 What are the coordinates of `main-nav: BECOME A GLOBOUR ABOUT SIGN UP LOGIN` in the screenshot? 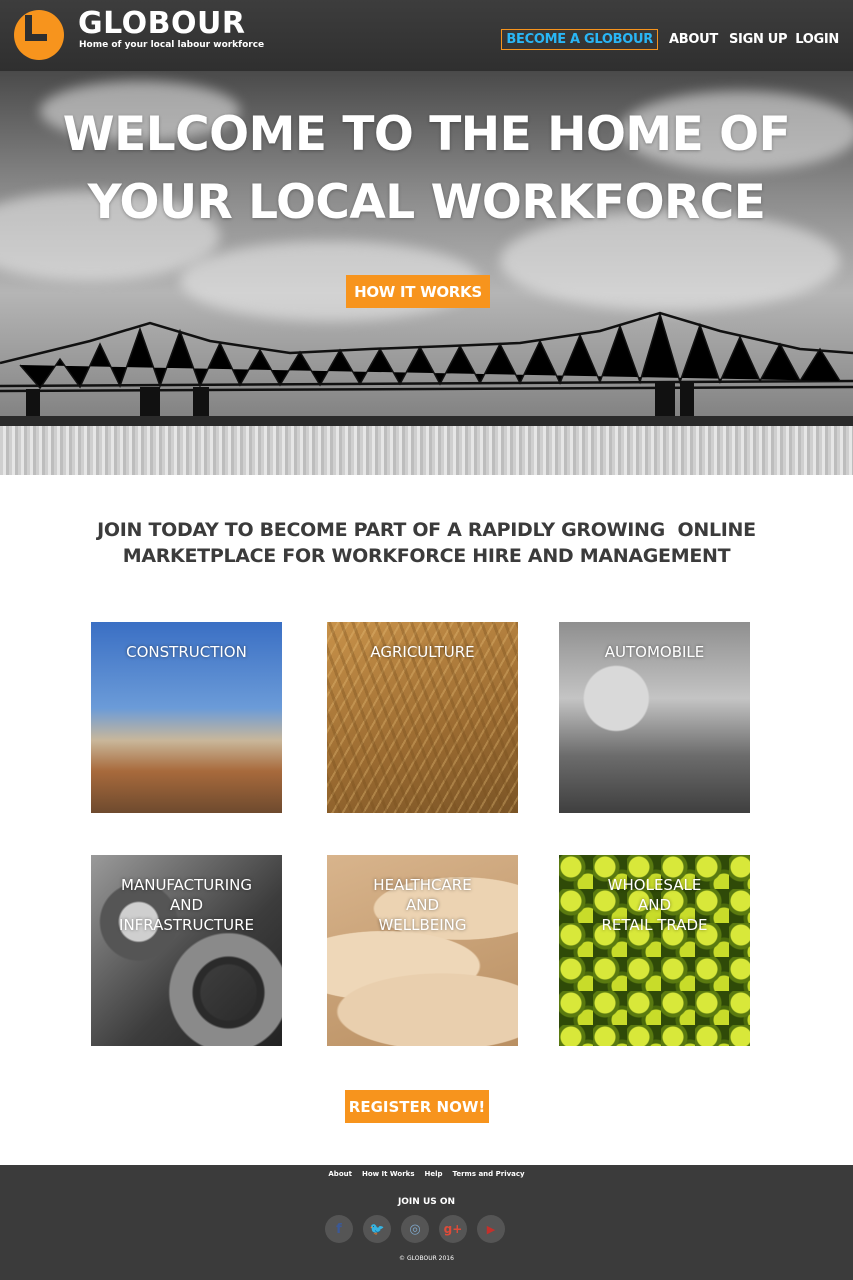 It's located at (670, 39).